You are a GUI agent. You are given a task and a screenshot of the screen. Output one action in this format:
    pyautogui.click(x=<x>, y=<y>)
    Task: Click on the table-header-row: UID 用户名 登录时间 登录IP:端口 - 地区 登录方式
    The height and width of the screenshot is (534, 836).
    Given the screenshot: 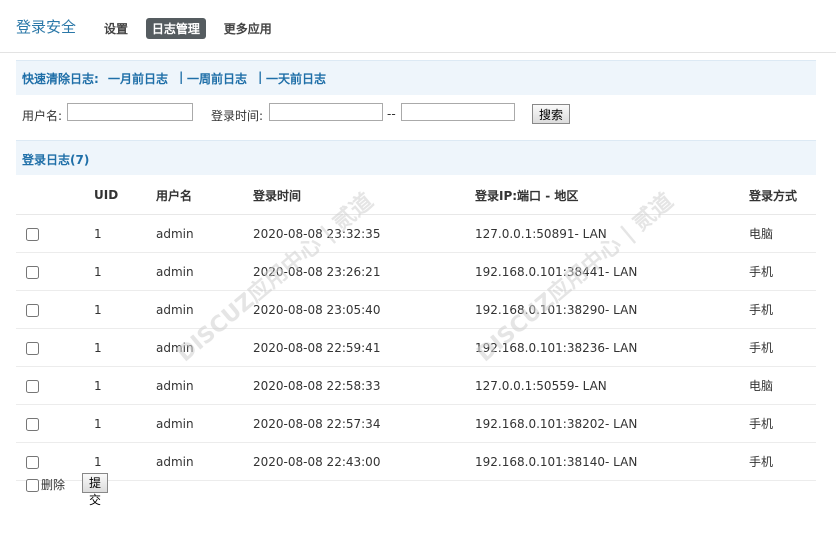 What is the action you would take?
    pyautogui.click(x=416, y=195)
    